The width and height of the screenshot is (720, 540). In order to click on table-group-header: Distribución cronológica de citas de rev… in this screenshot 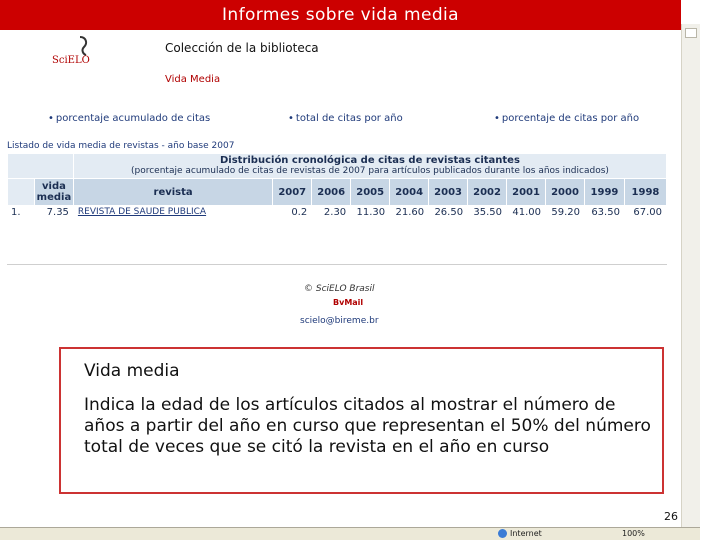, I will do `click(337, 166)`.